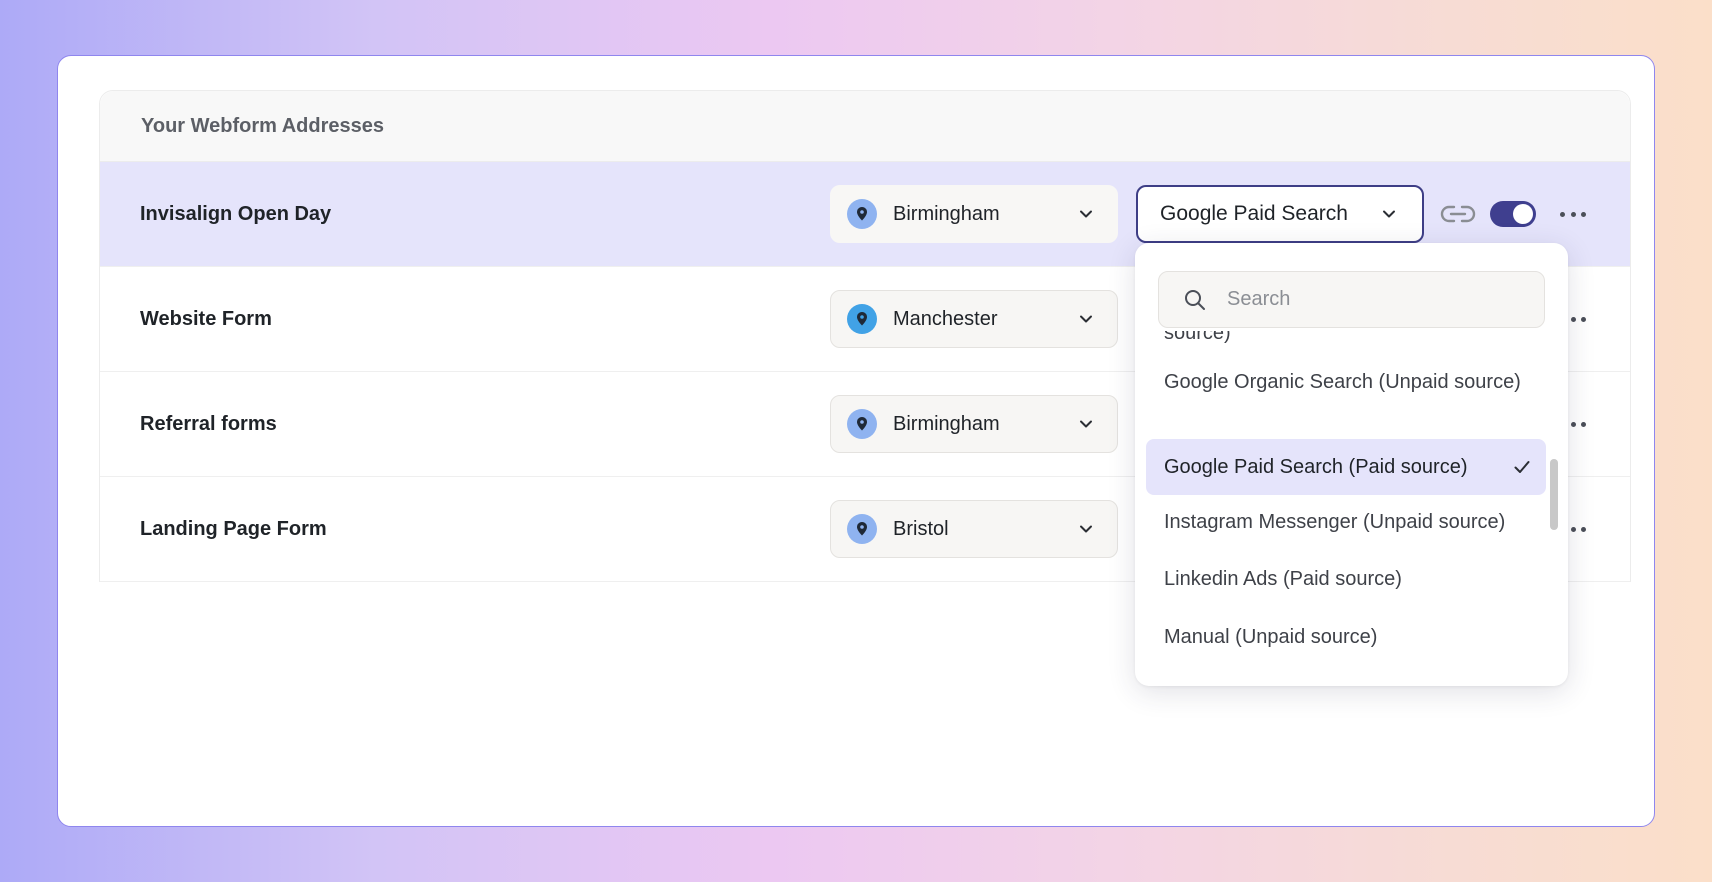  I want to click on source-label: Google Paid Search, so click(1254, 213).